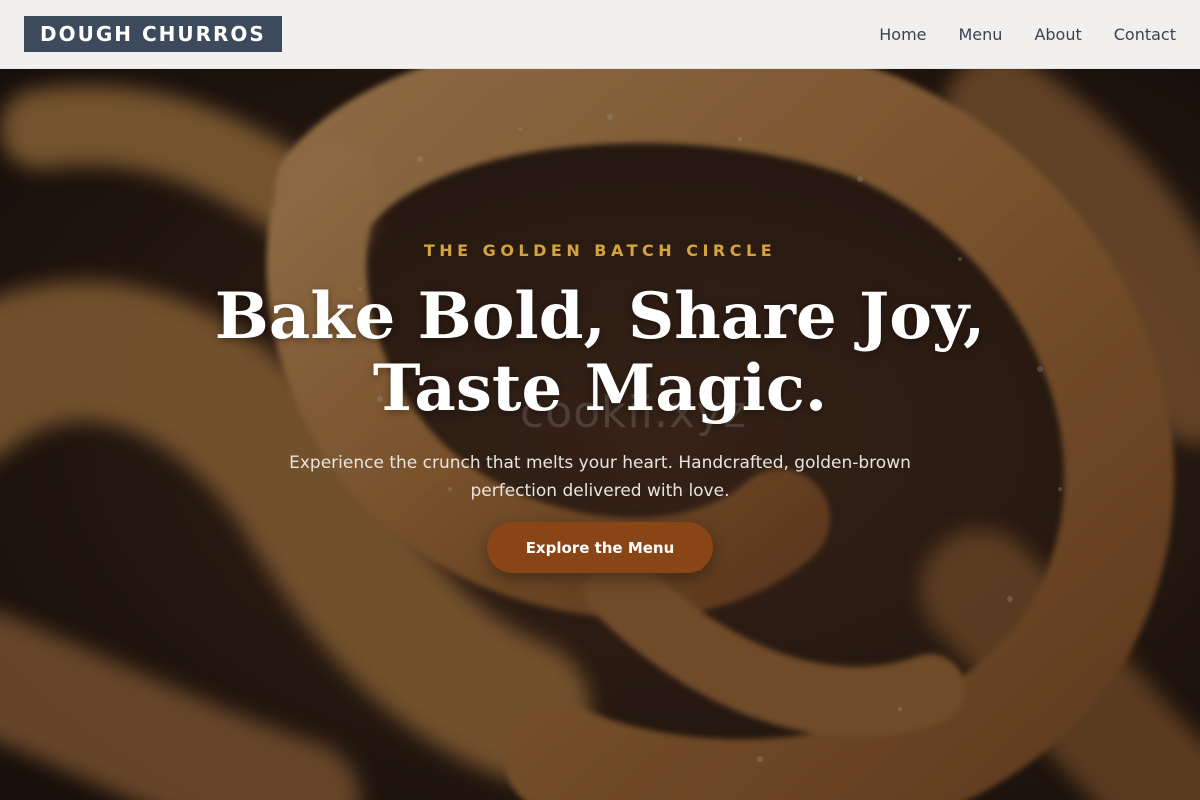 This screenshot has width=1200, height=800. What do you see at coordinates (1027, 34) in the screenshot?
I see `main-nav: Home Menu About Contact` at bounding box center [1027, 34].